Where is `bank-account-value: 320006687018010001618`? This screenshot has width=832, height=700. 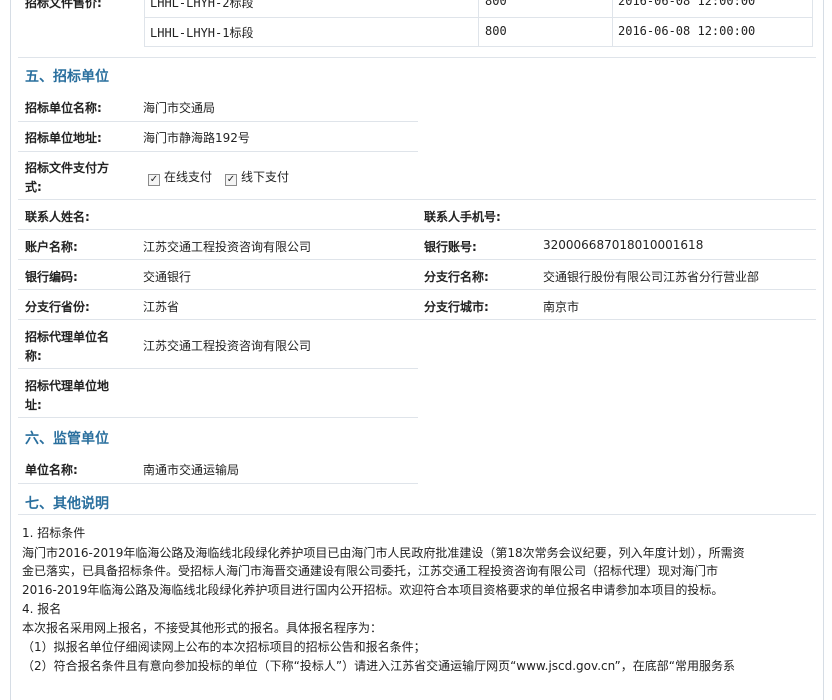
bank-account-value: 320006687018010001618 is located at coordinates (623, 245).